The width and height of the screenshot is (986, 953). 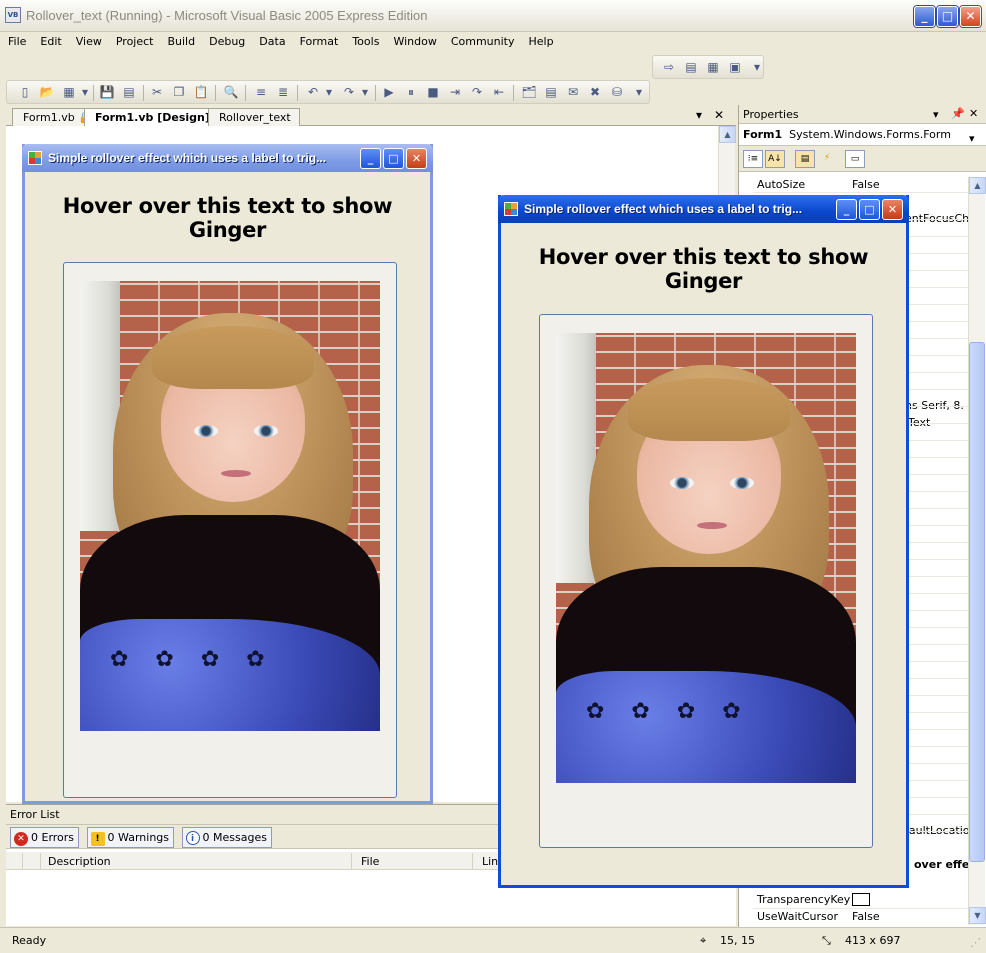 What do you see at coordinates (873, 940) in the screenshot?
I see `control-size: 413 x 697` at bounding box center [873, 940].